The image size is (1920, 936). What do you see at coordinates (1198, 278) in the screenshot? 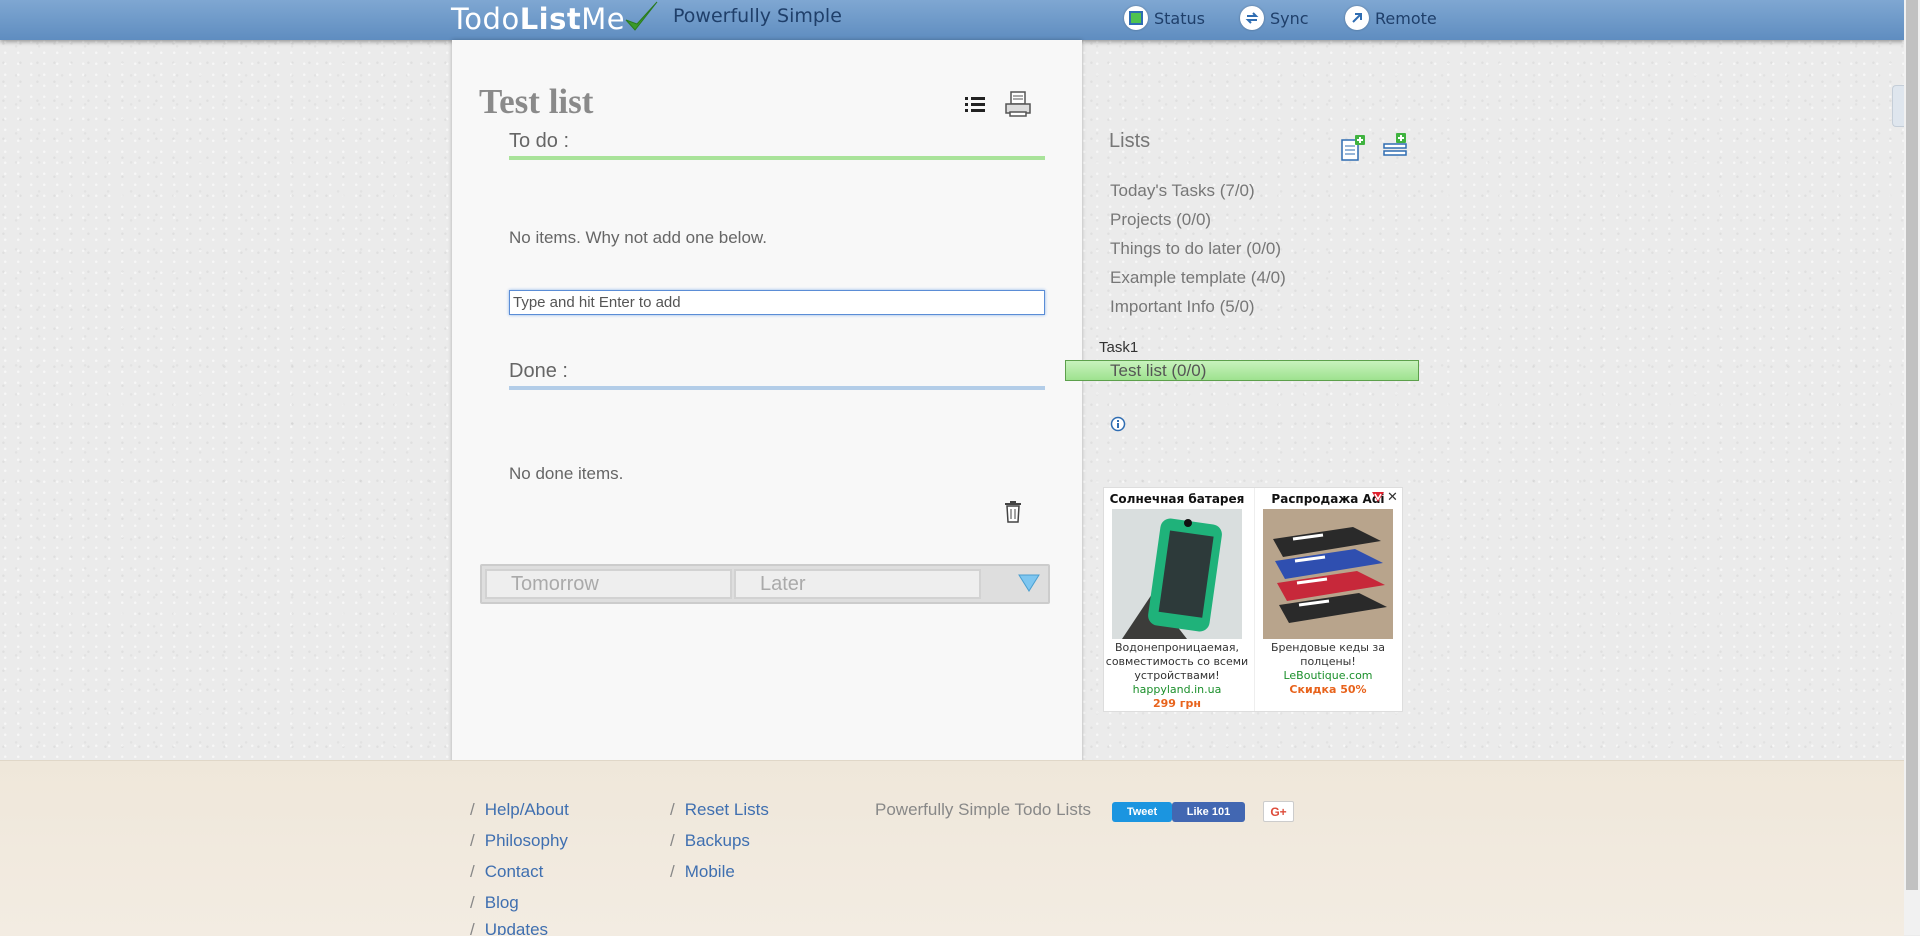
I see `list-item: Example template (4/0)` at bounding box center [1198, 278].